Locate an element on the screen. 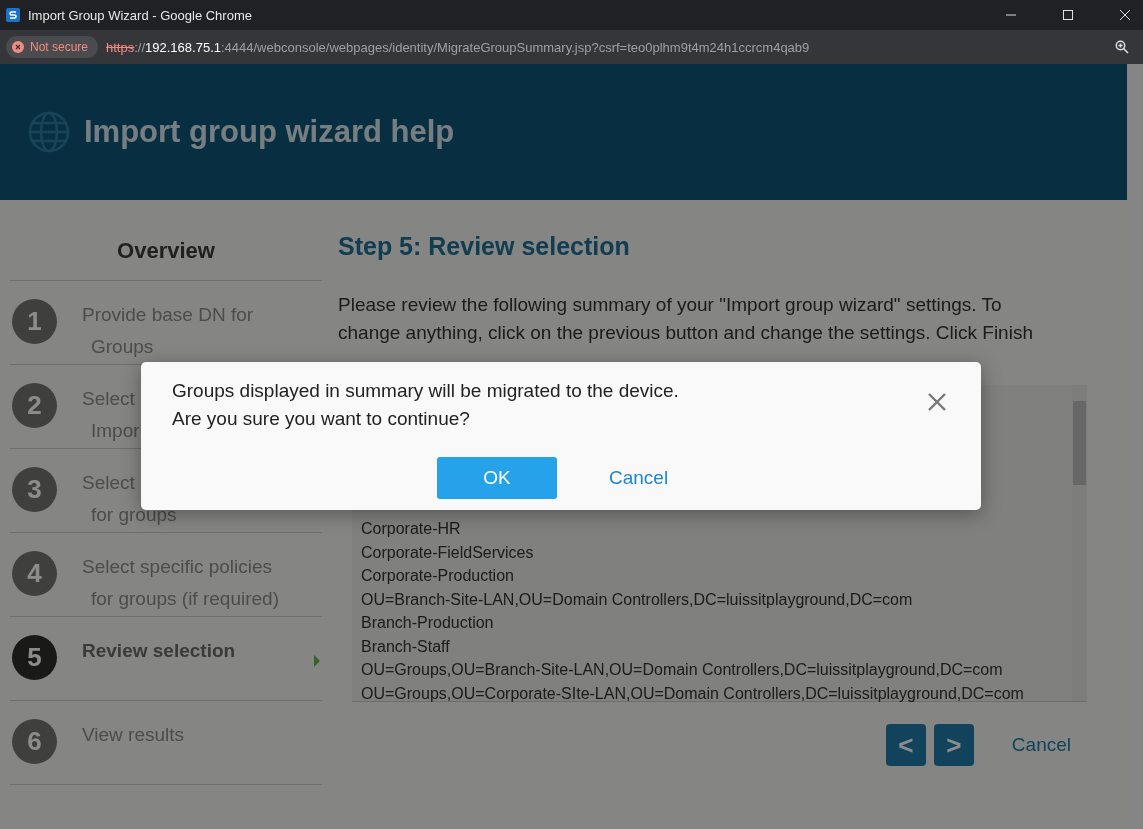 Image resolution: width=1143 pixels, height=829 pixels. app-logo-icon is located at coordinates (13, 15).